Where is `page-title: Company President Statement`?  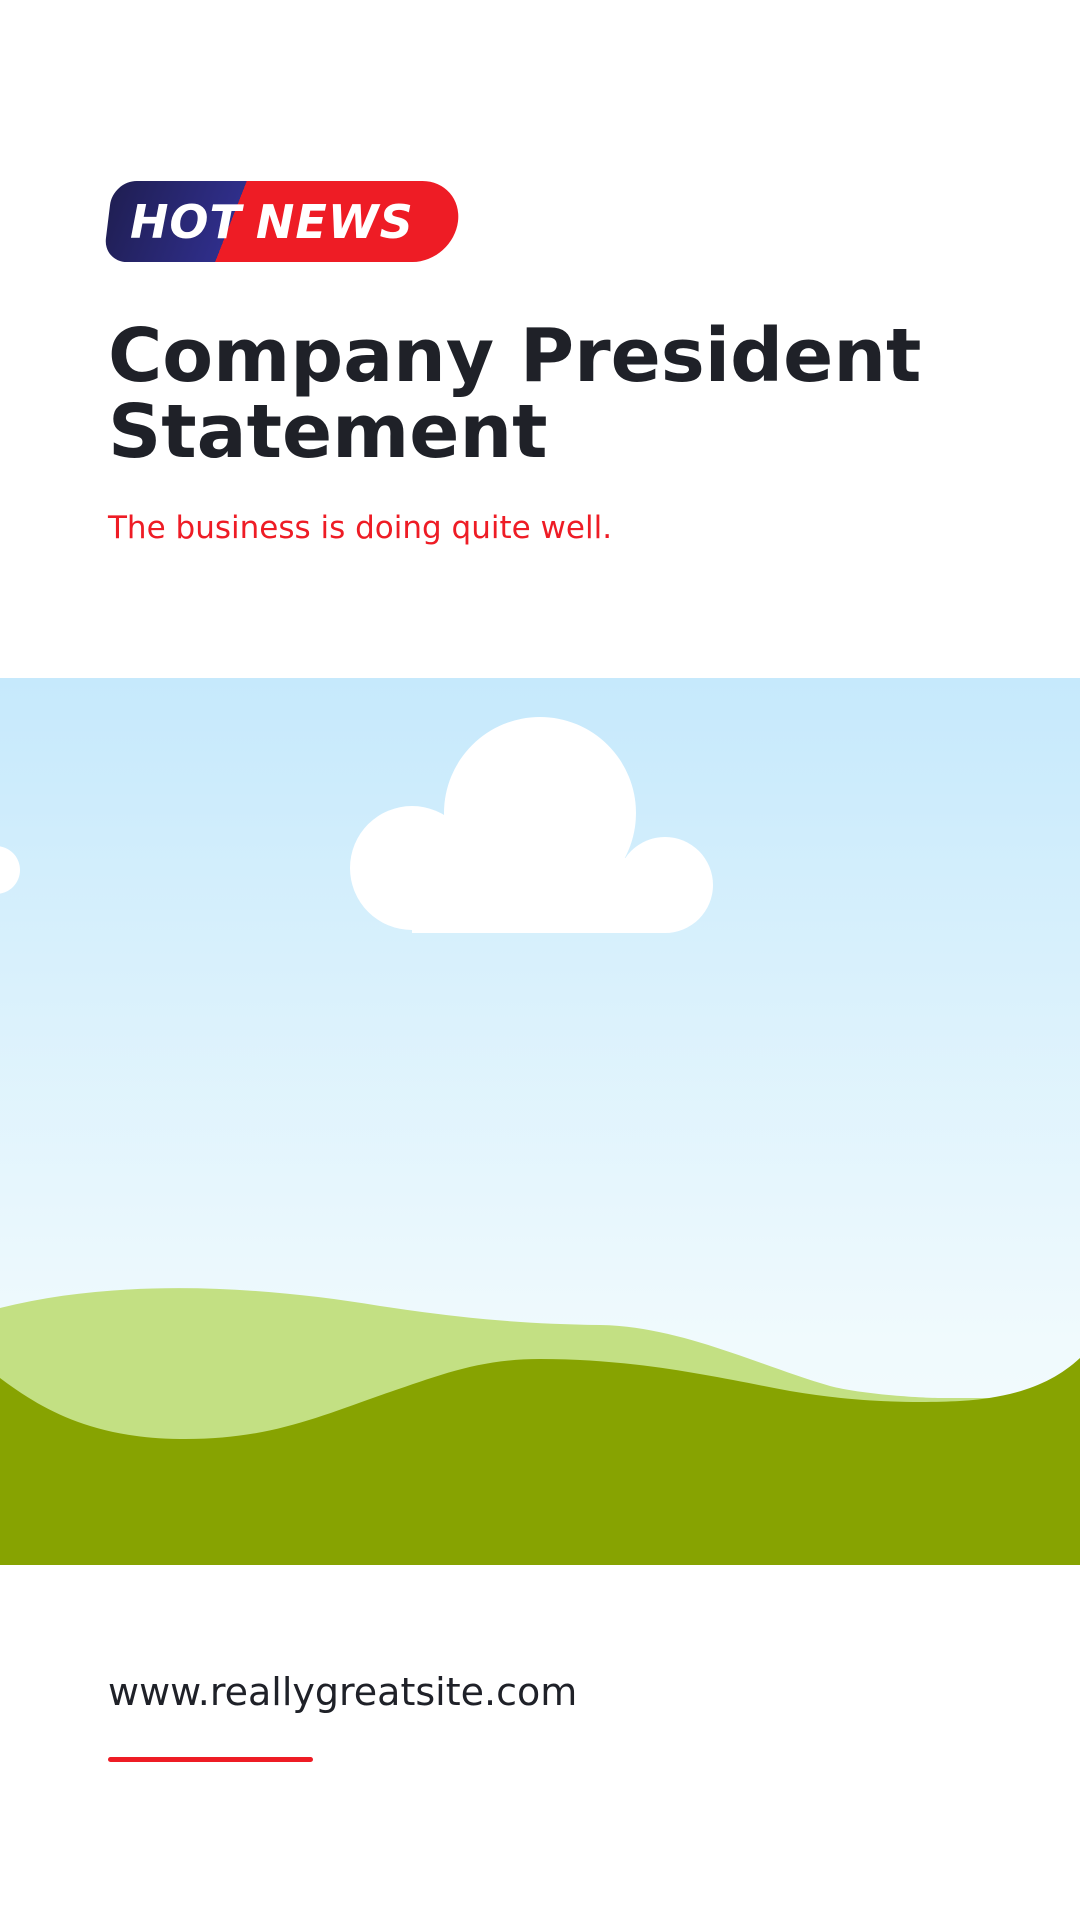
page-title: Company President Statement is located at coordinates (515, 394).